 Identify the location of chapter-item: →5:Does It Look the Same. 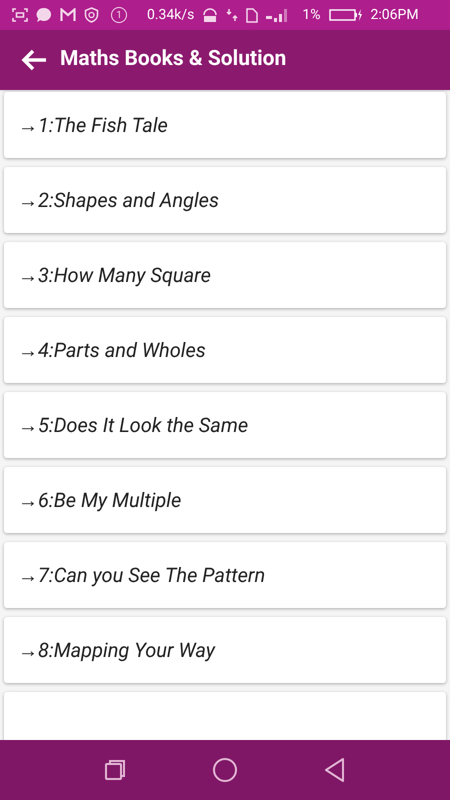
(225, 425).